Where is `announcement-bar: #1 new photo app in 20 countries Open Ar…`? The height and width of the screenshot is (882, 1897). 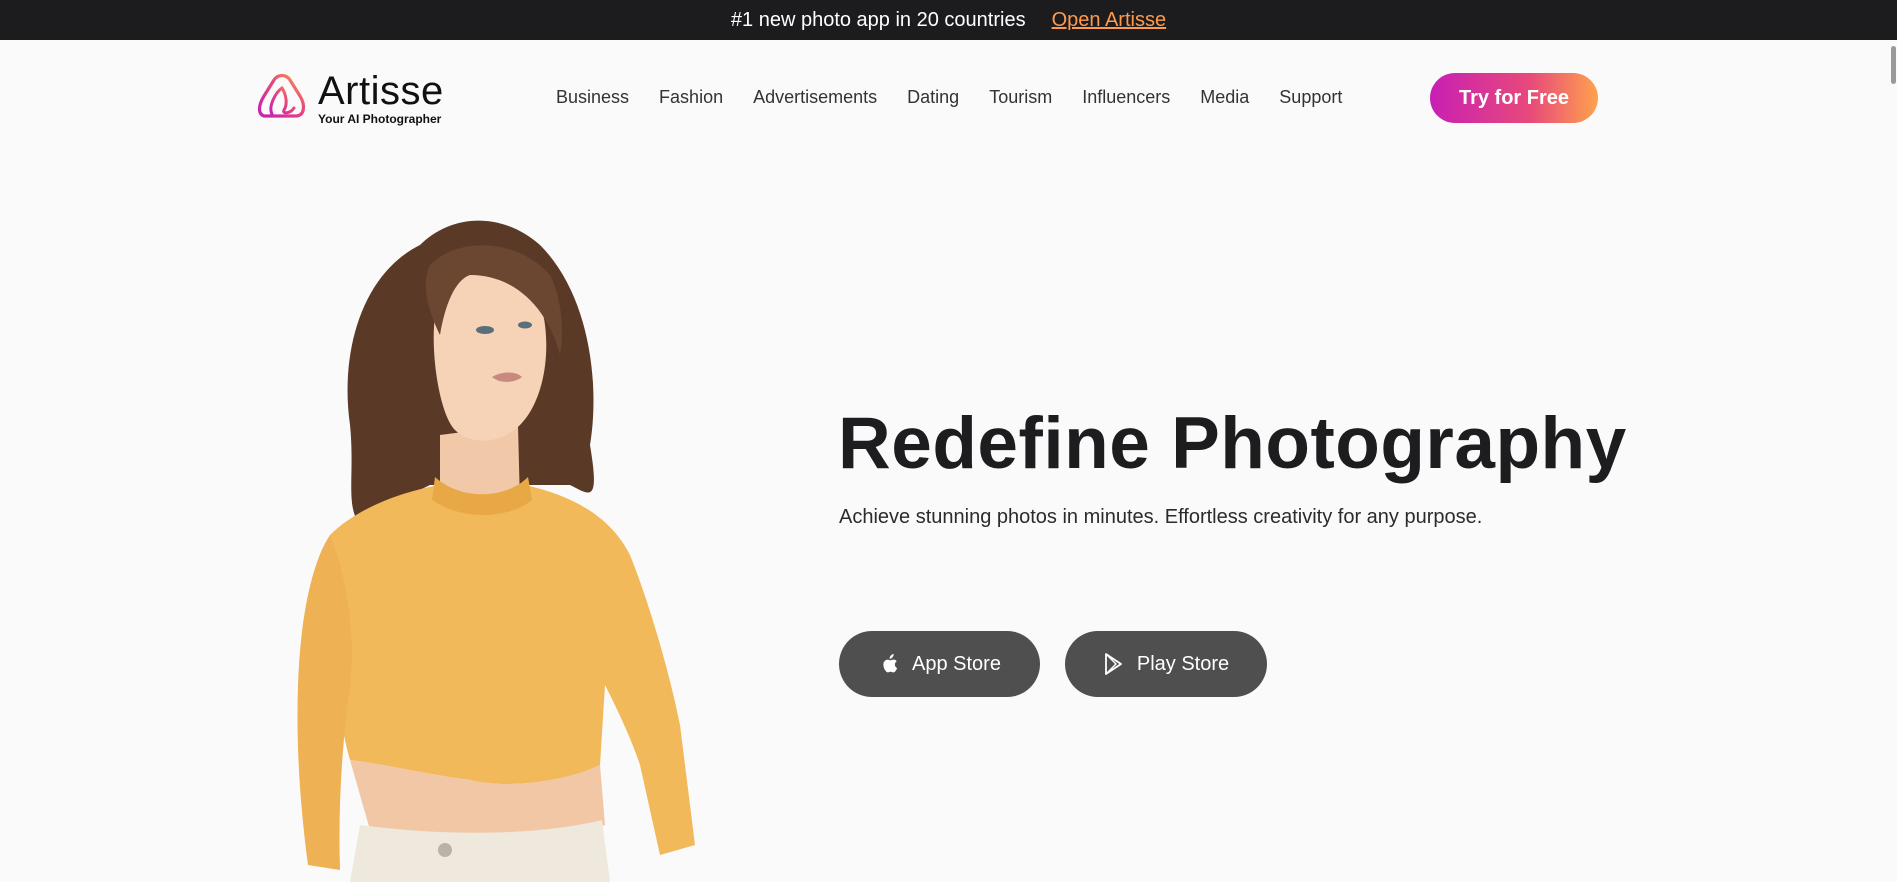
announcement-bar: #1 new photo app in 20 countries Open Ar… is located at coordinates (948, 20).